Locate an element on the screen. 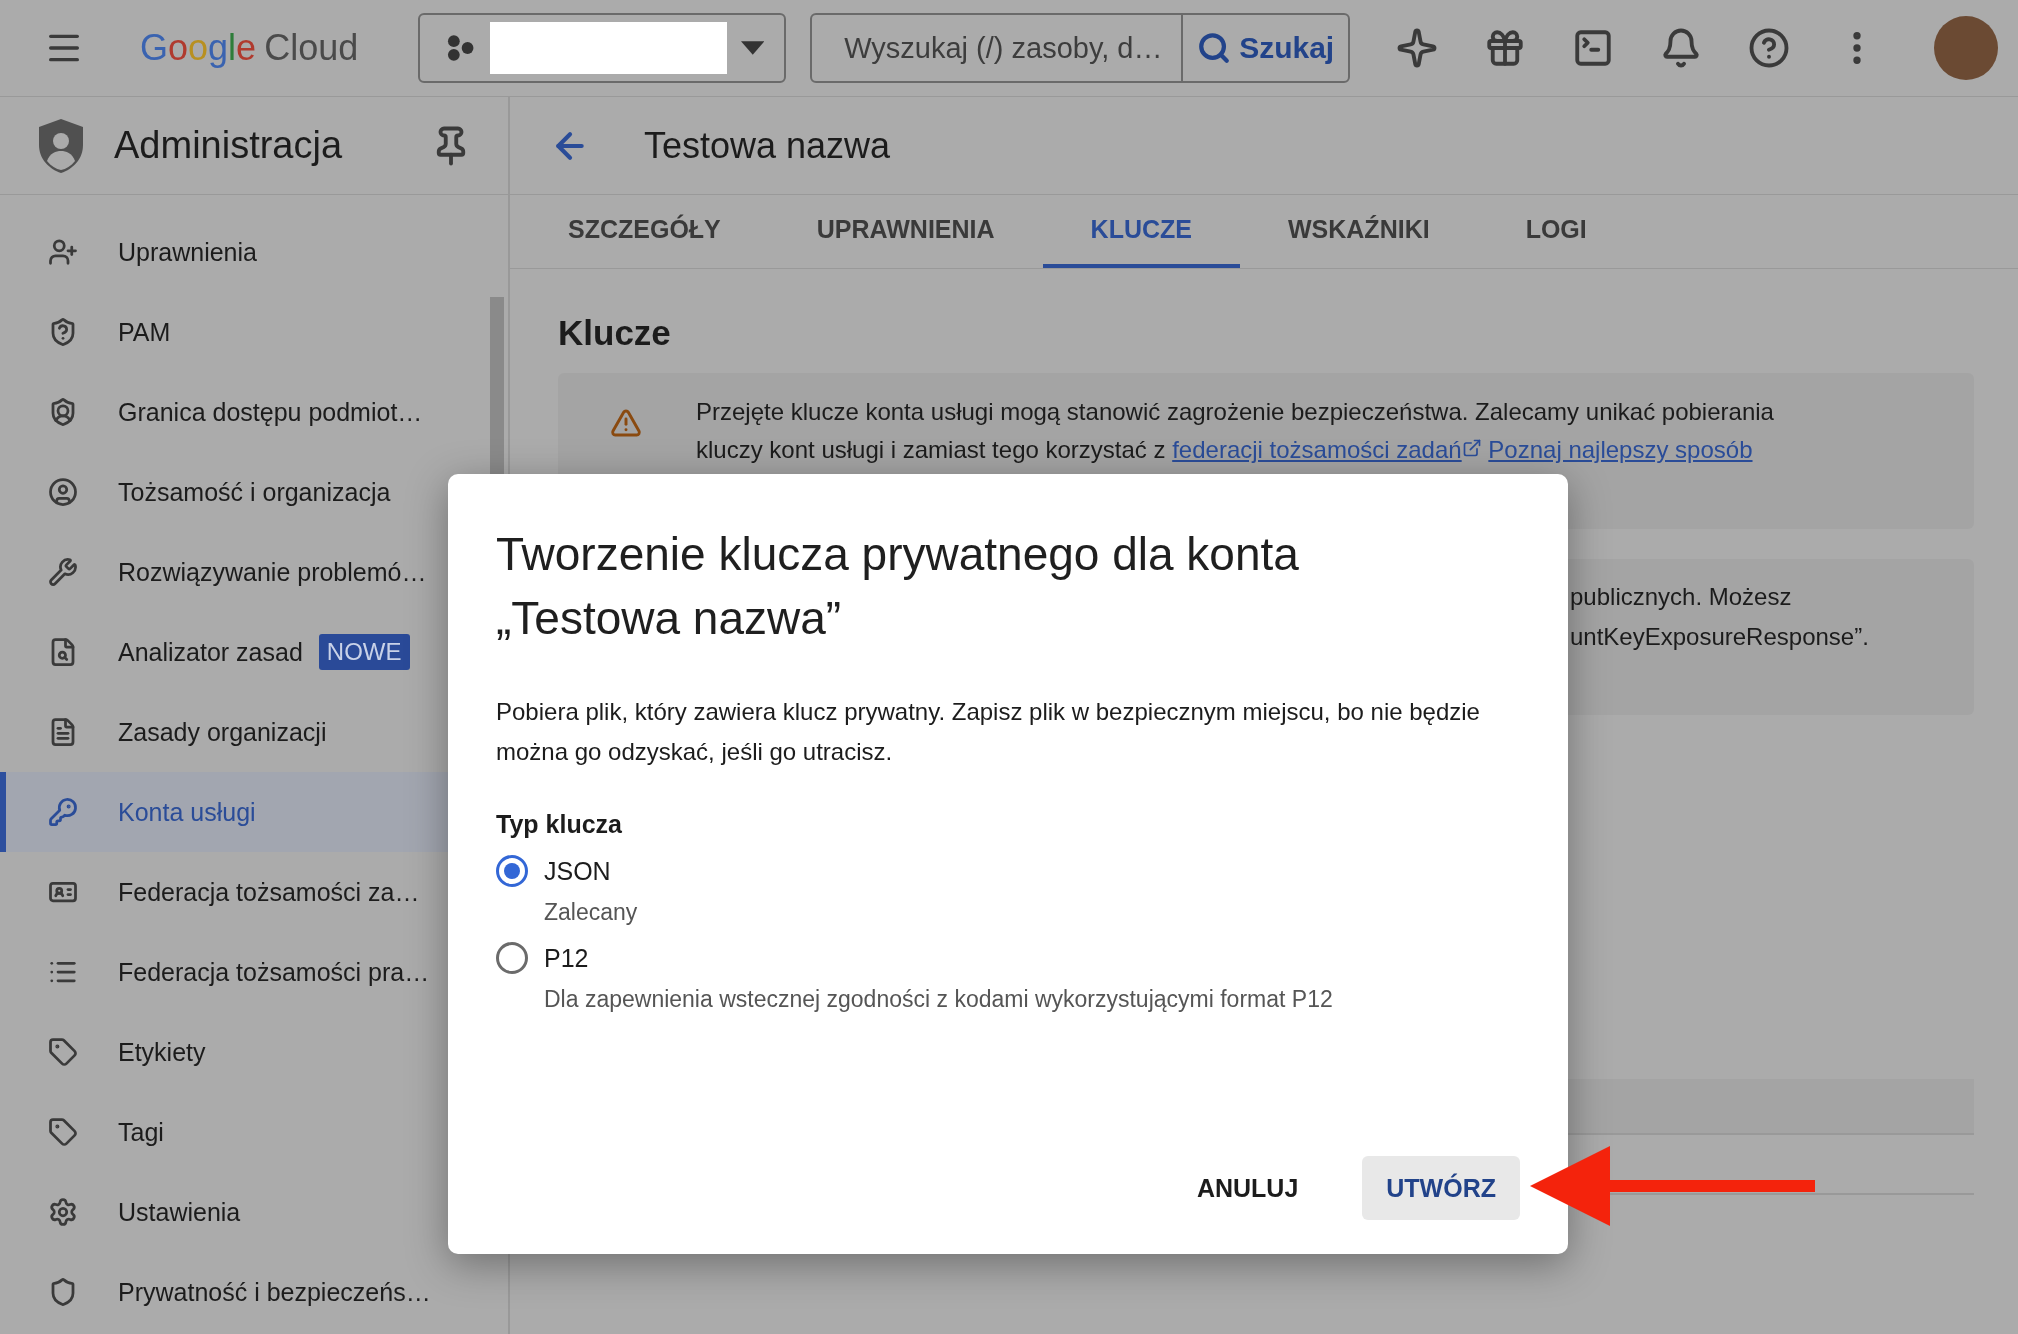  person-plus-icon is located at coordinates (63, 252).